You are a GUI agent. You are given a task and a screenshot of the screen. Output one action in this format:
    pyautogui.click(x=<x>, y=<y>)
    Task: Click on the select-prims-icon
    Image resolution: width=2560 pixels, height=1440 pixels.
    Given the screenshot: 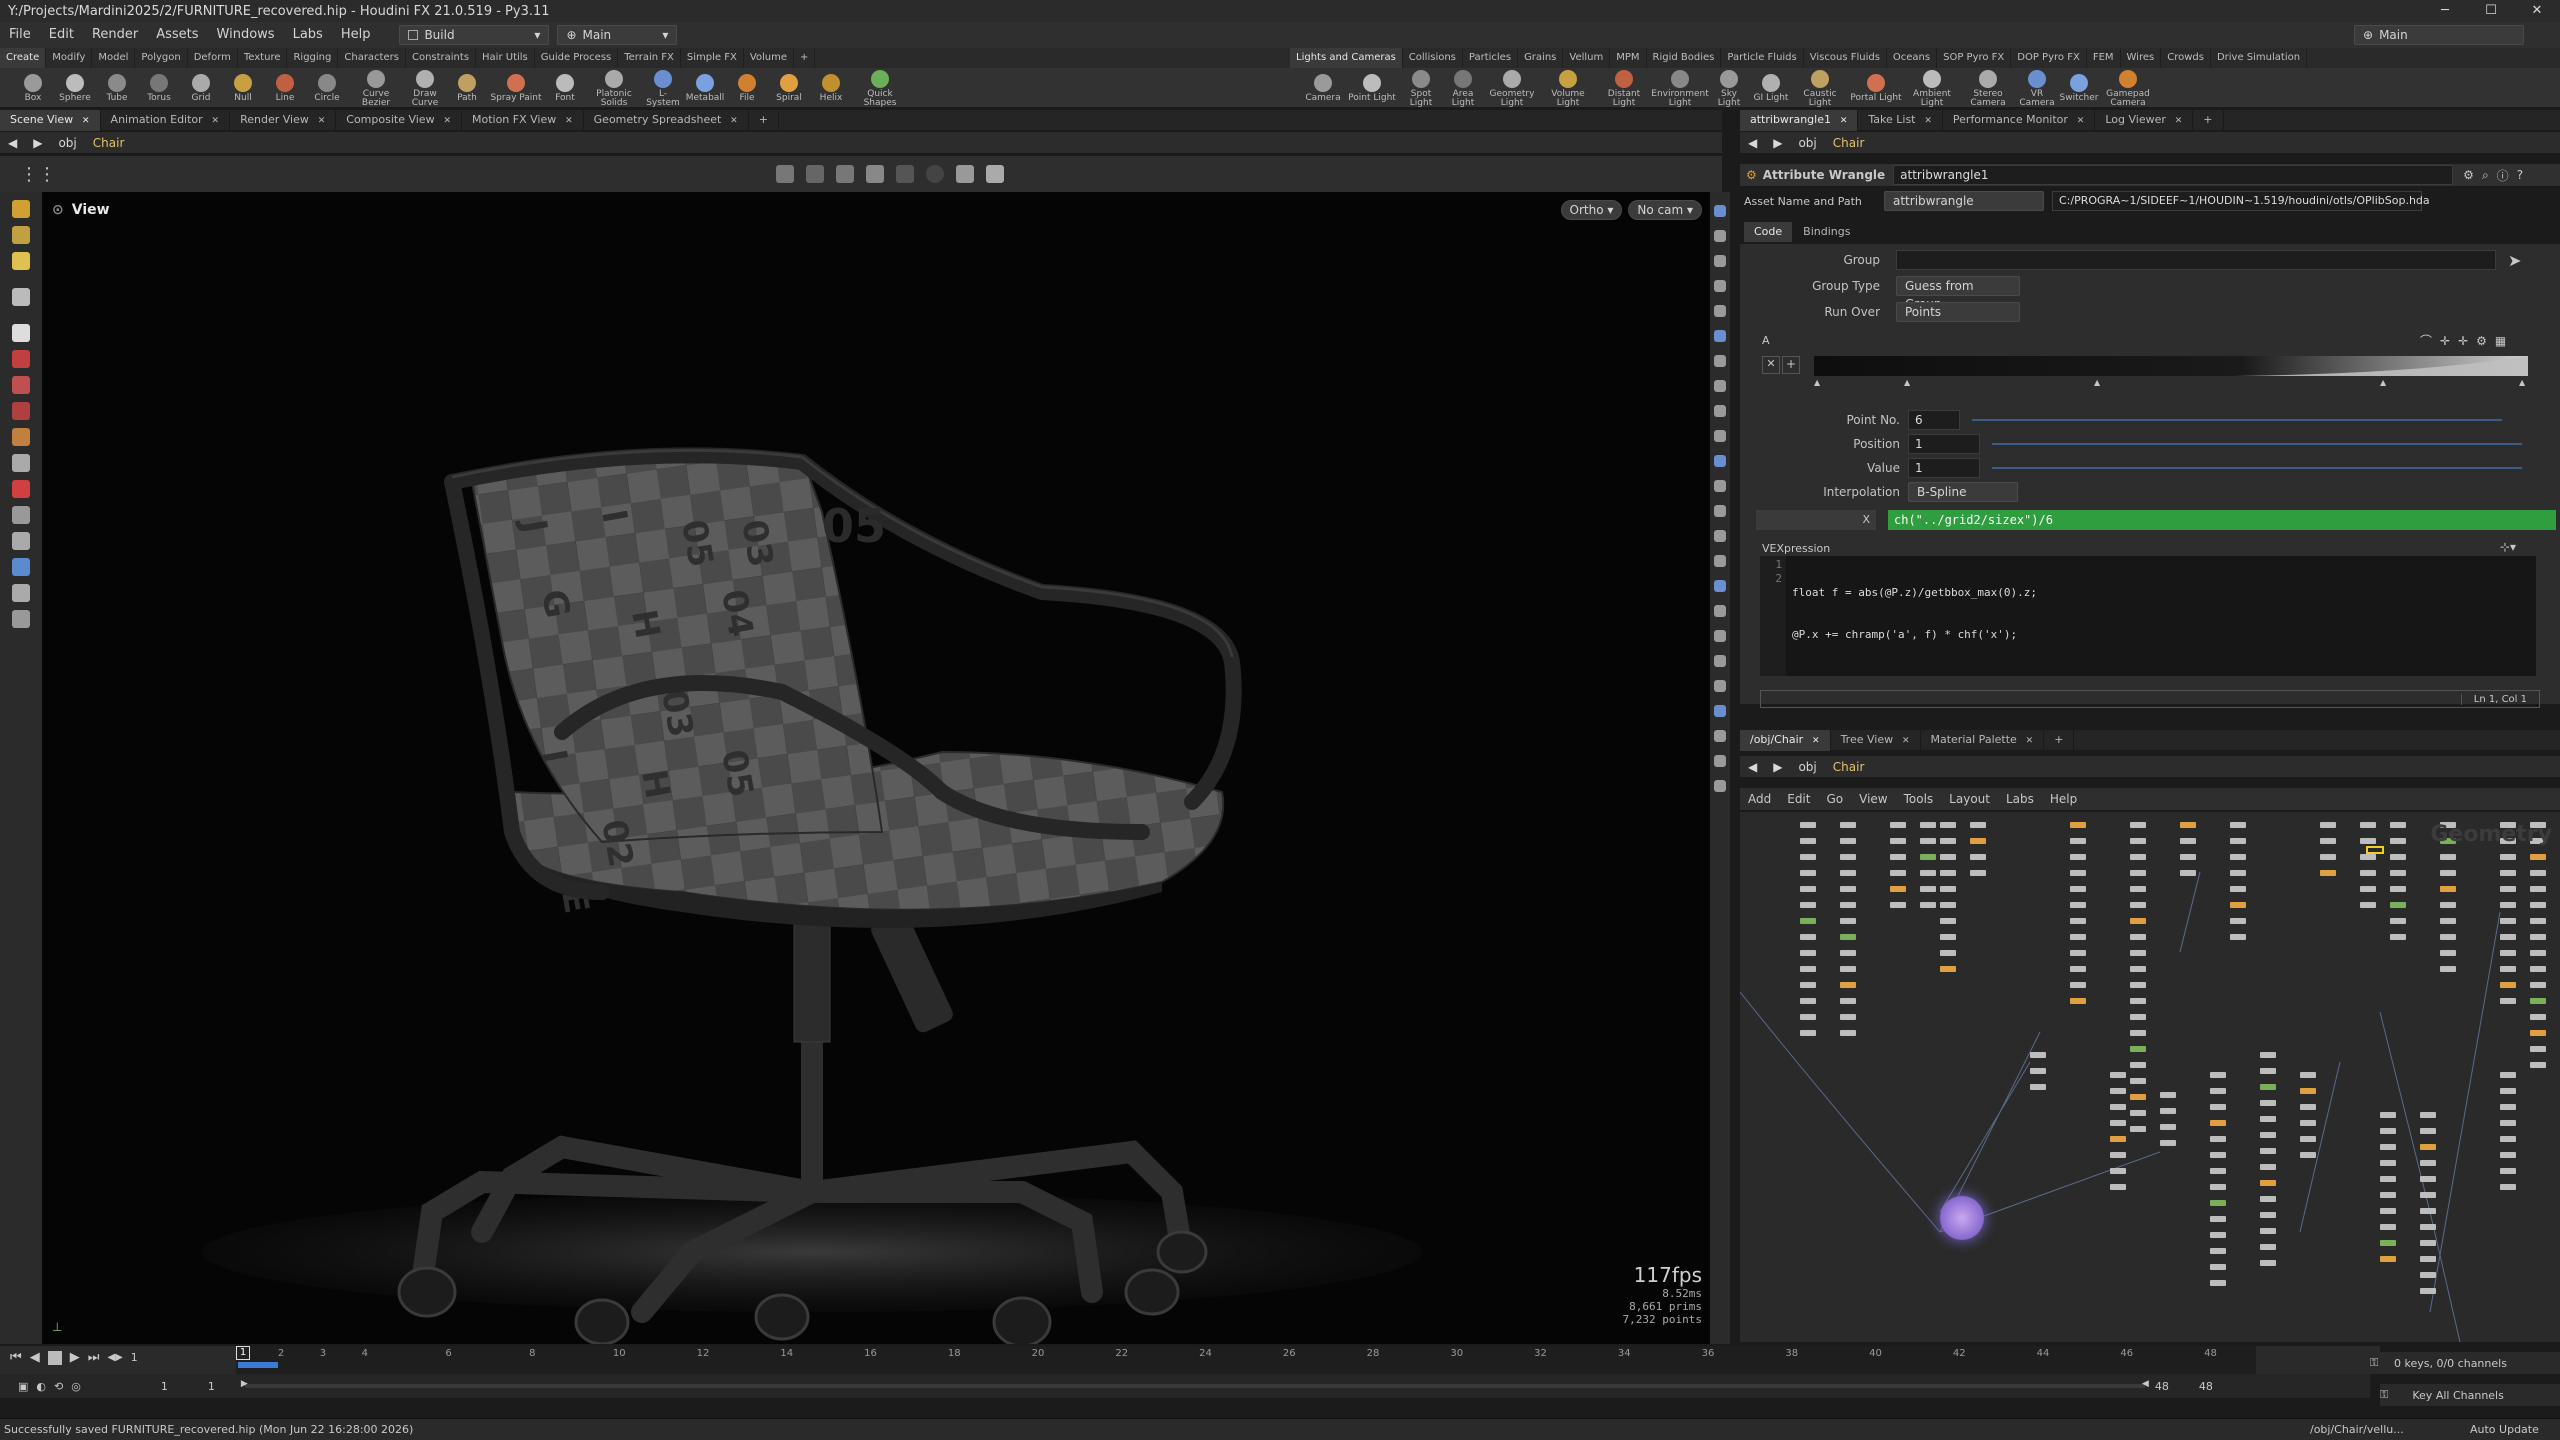 What is the action you would take?
    pyautogui.click(x=905, y=174)
    